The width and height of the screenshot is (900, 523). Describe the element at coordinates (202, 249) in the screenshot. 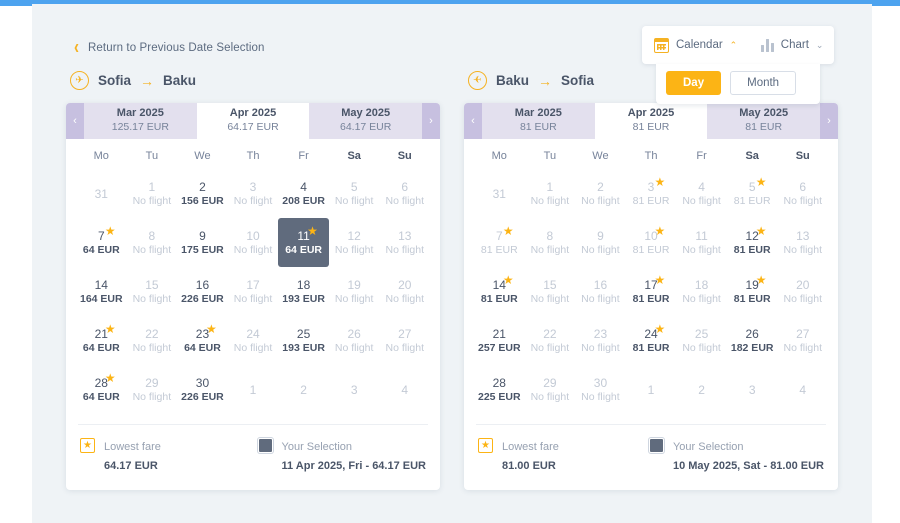

I see `day-price: 175 EUR` at that location.